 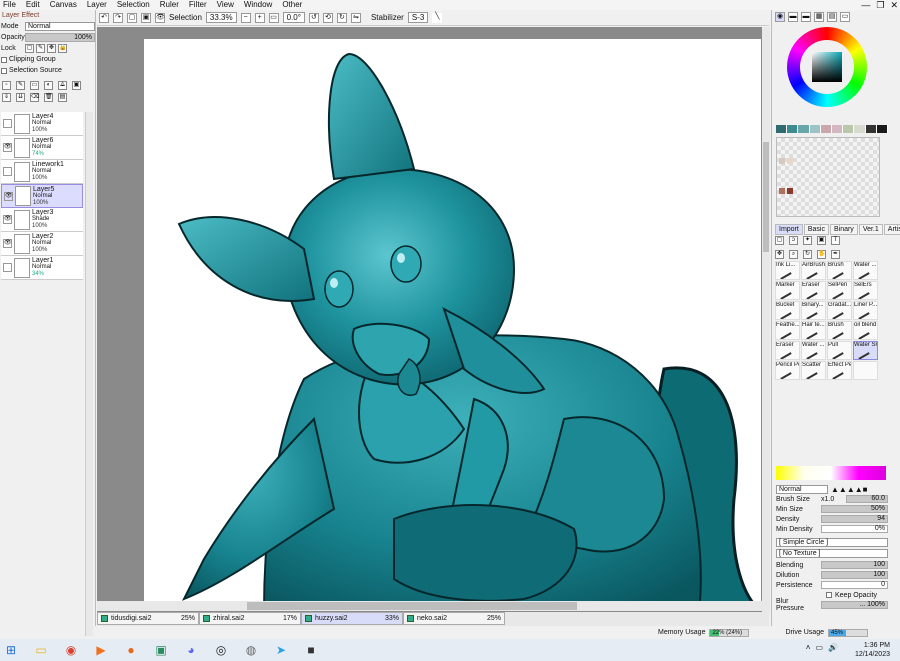 What do you see at coordinates (355, 17) in the screenshot?
I see `flip-horizontal-icon: ⇋` at bounding box center [355, 17].